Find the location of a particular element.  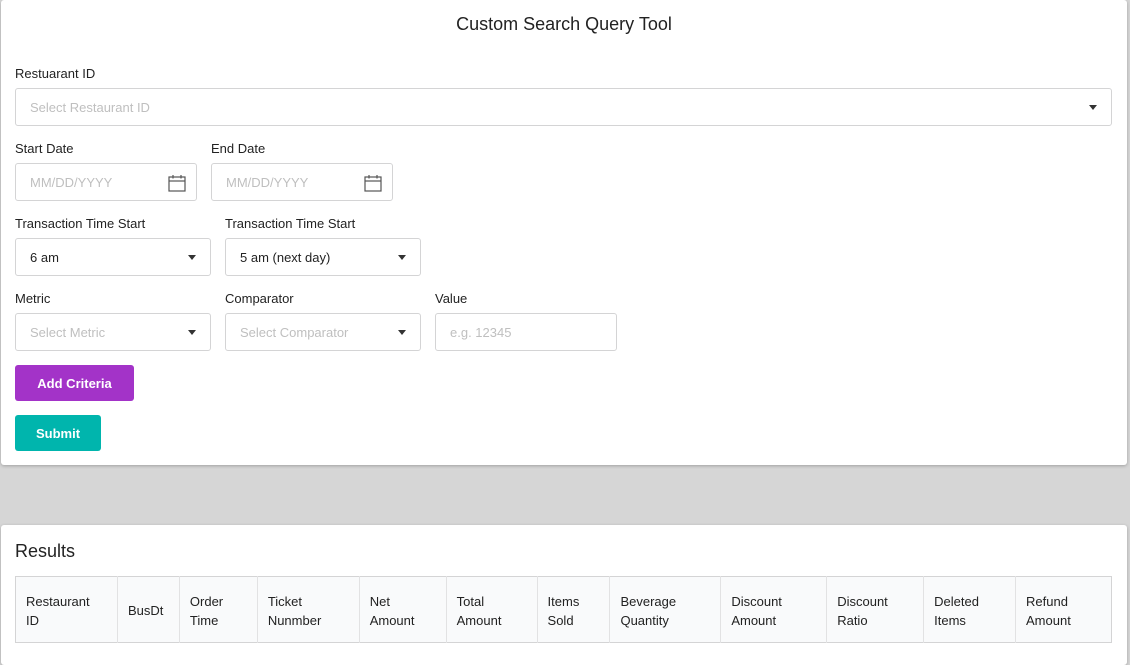

column-header: Order Time is located at coordinates (218, 609).